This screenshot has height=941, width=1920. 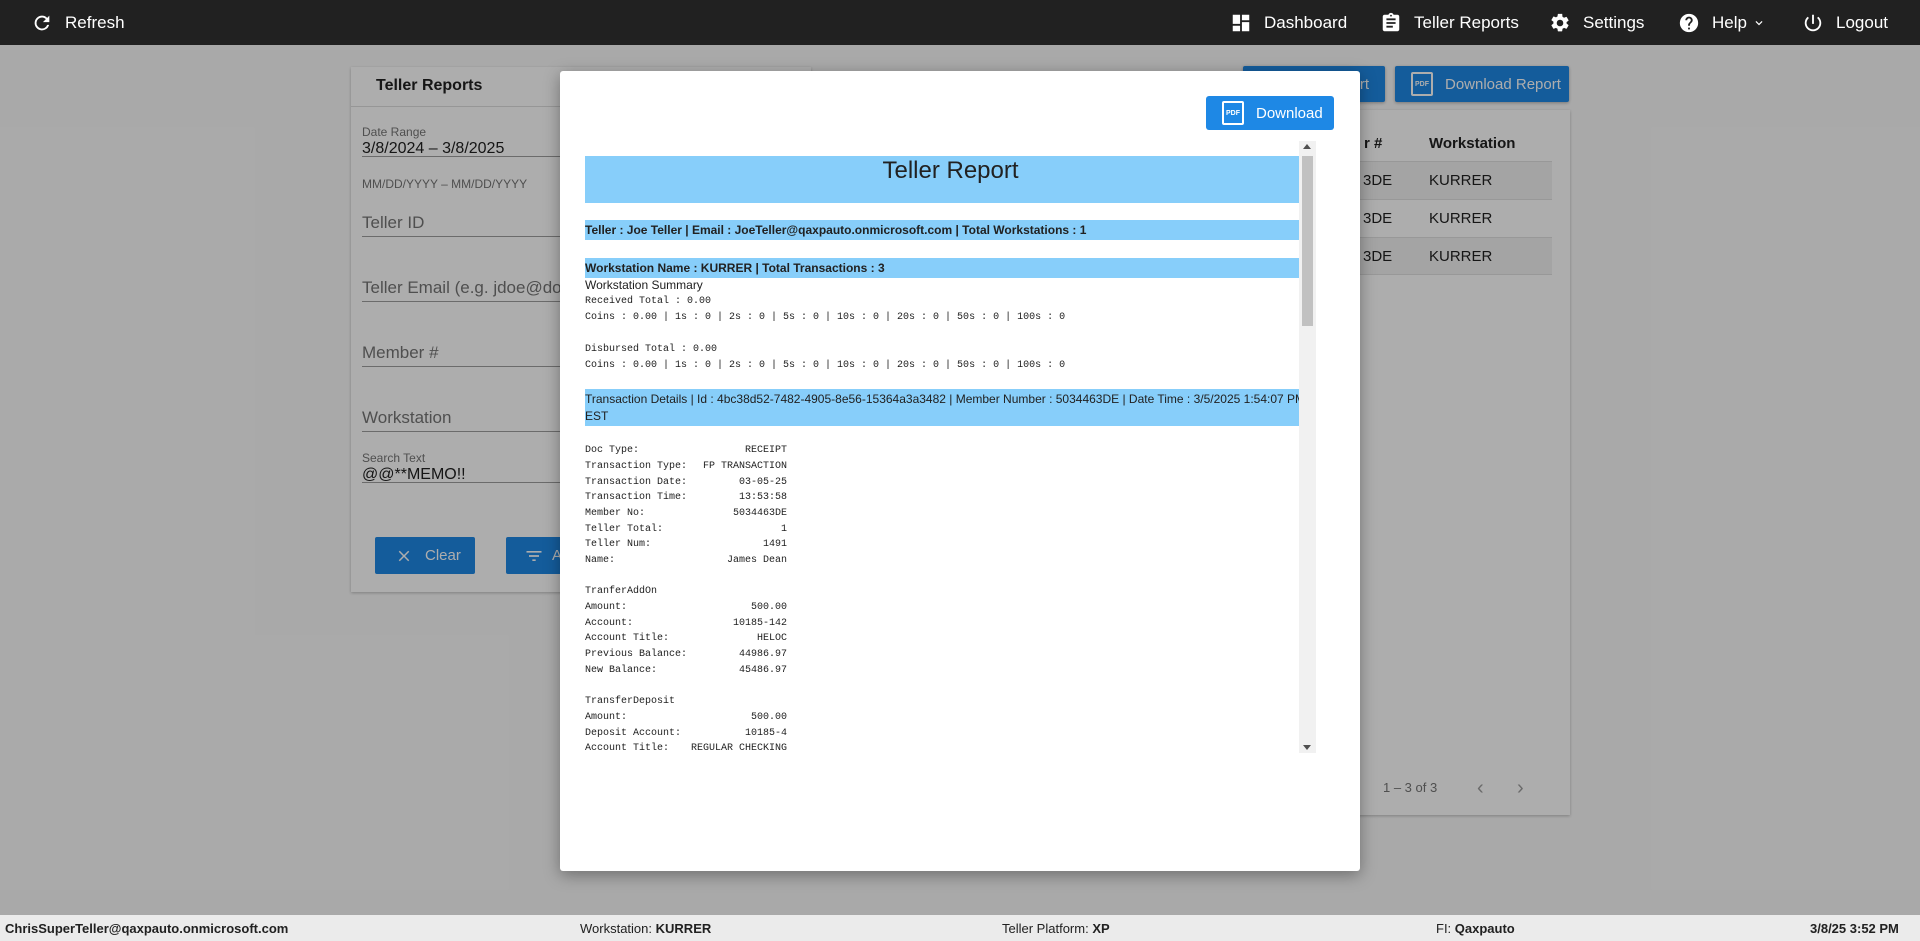 I want to click on addon-row: Previous Balance: 44986.97, so click(x=686, y=657).